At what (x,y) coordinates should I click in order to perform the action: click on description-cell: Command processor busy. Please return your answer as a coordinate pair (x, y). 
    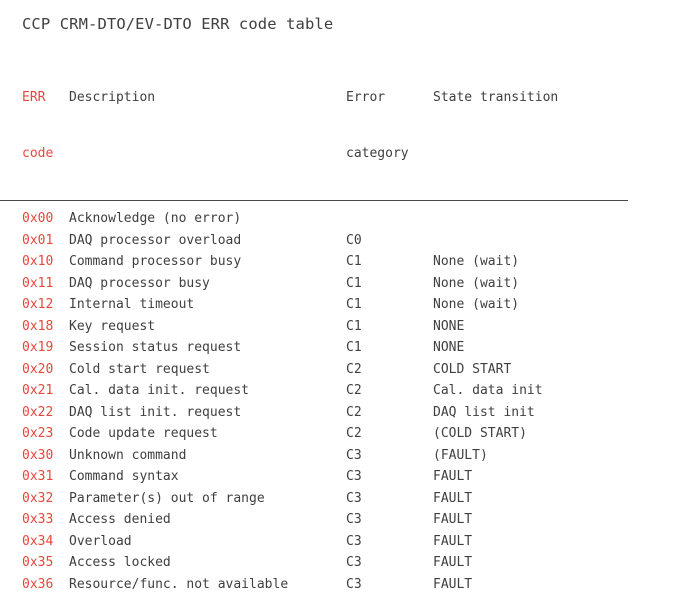
    Looking at the image, I should click on (207, 262).